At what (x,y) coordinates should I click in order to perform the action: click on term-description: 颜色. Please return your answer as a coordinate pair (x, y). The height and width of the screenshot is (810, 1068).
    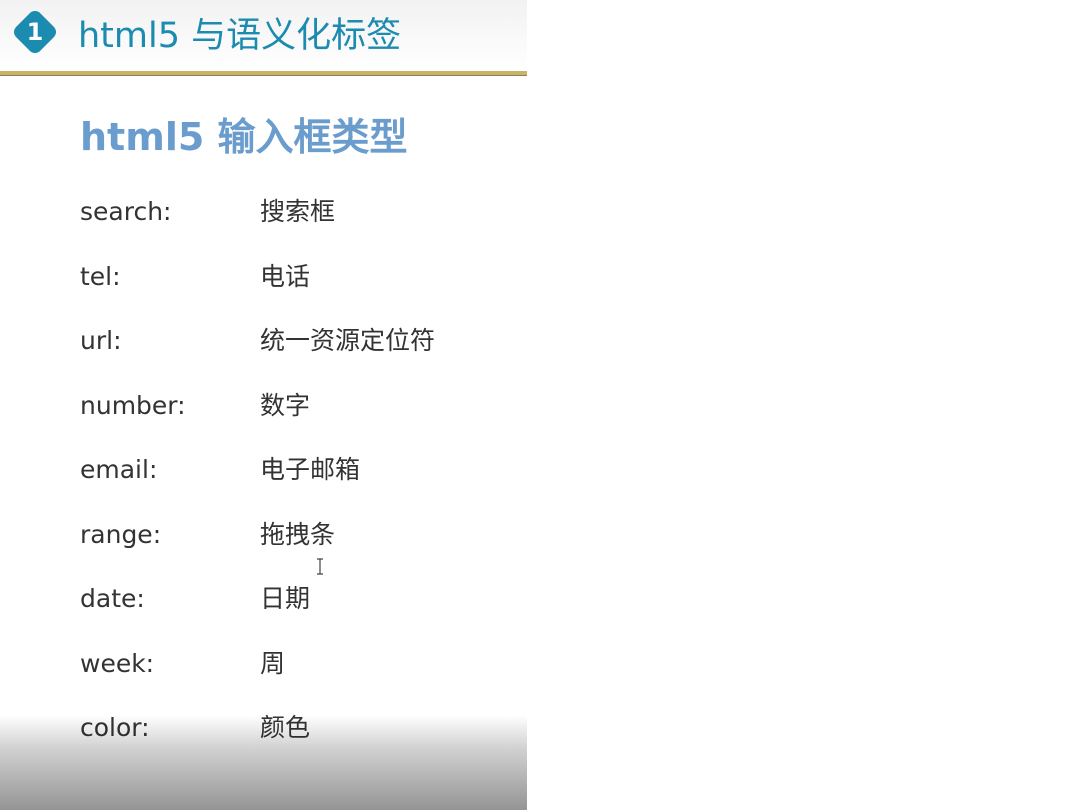
    Looking at the image, I should click on (285, 727).